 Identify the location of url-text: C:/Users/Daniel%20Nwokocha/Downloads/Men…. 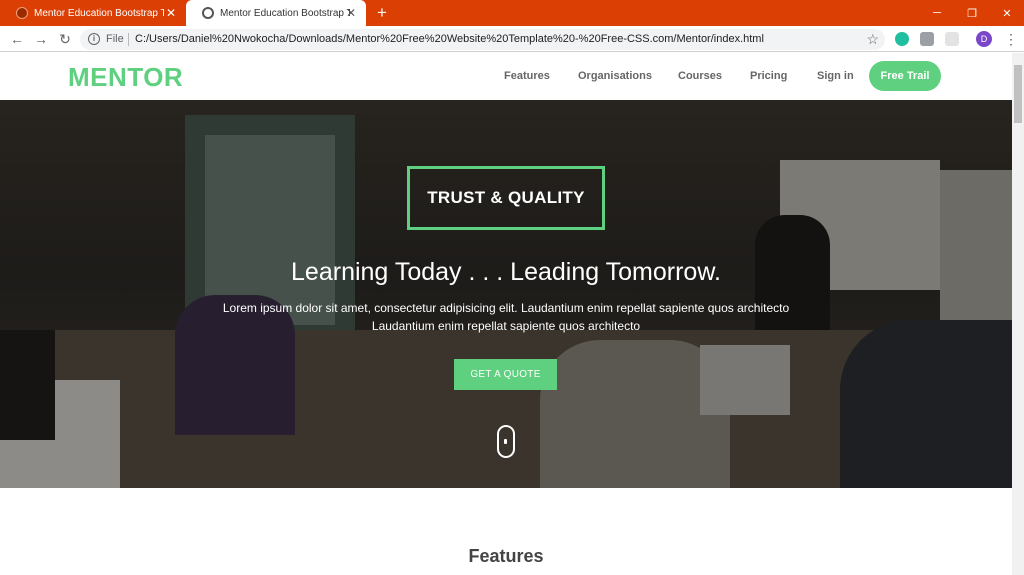
(449, 39).